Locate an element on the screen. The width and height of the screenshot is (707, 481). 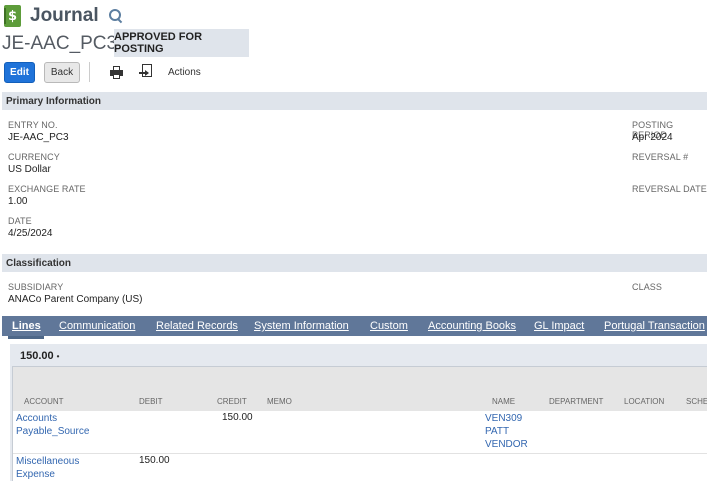
col-location: LOCATION is located at coordinates (644, 401).